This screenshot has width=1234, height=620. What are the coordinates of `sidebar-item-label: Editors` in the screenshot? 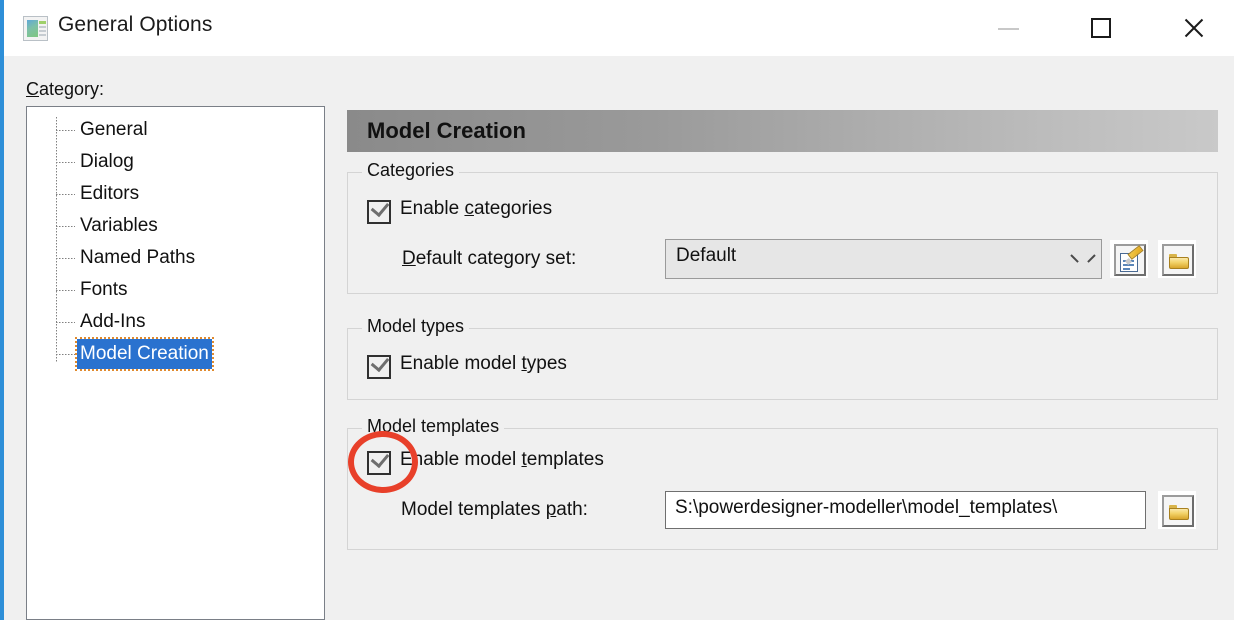 It's located at (110, 193).